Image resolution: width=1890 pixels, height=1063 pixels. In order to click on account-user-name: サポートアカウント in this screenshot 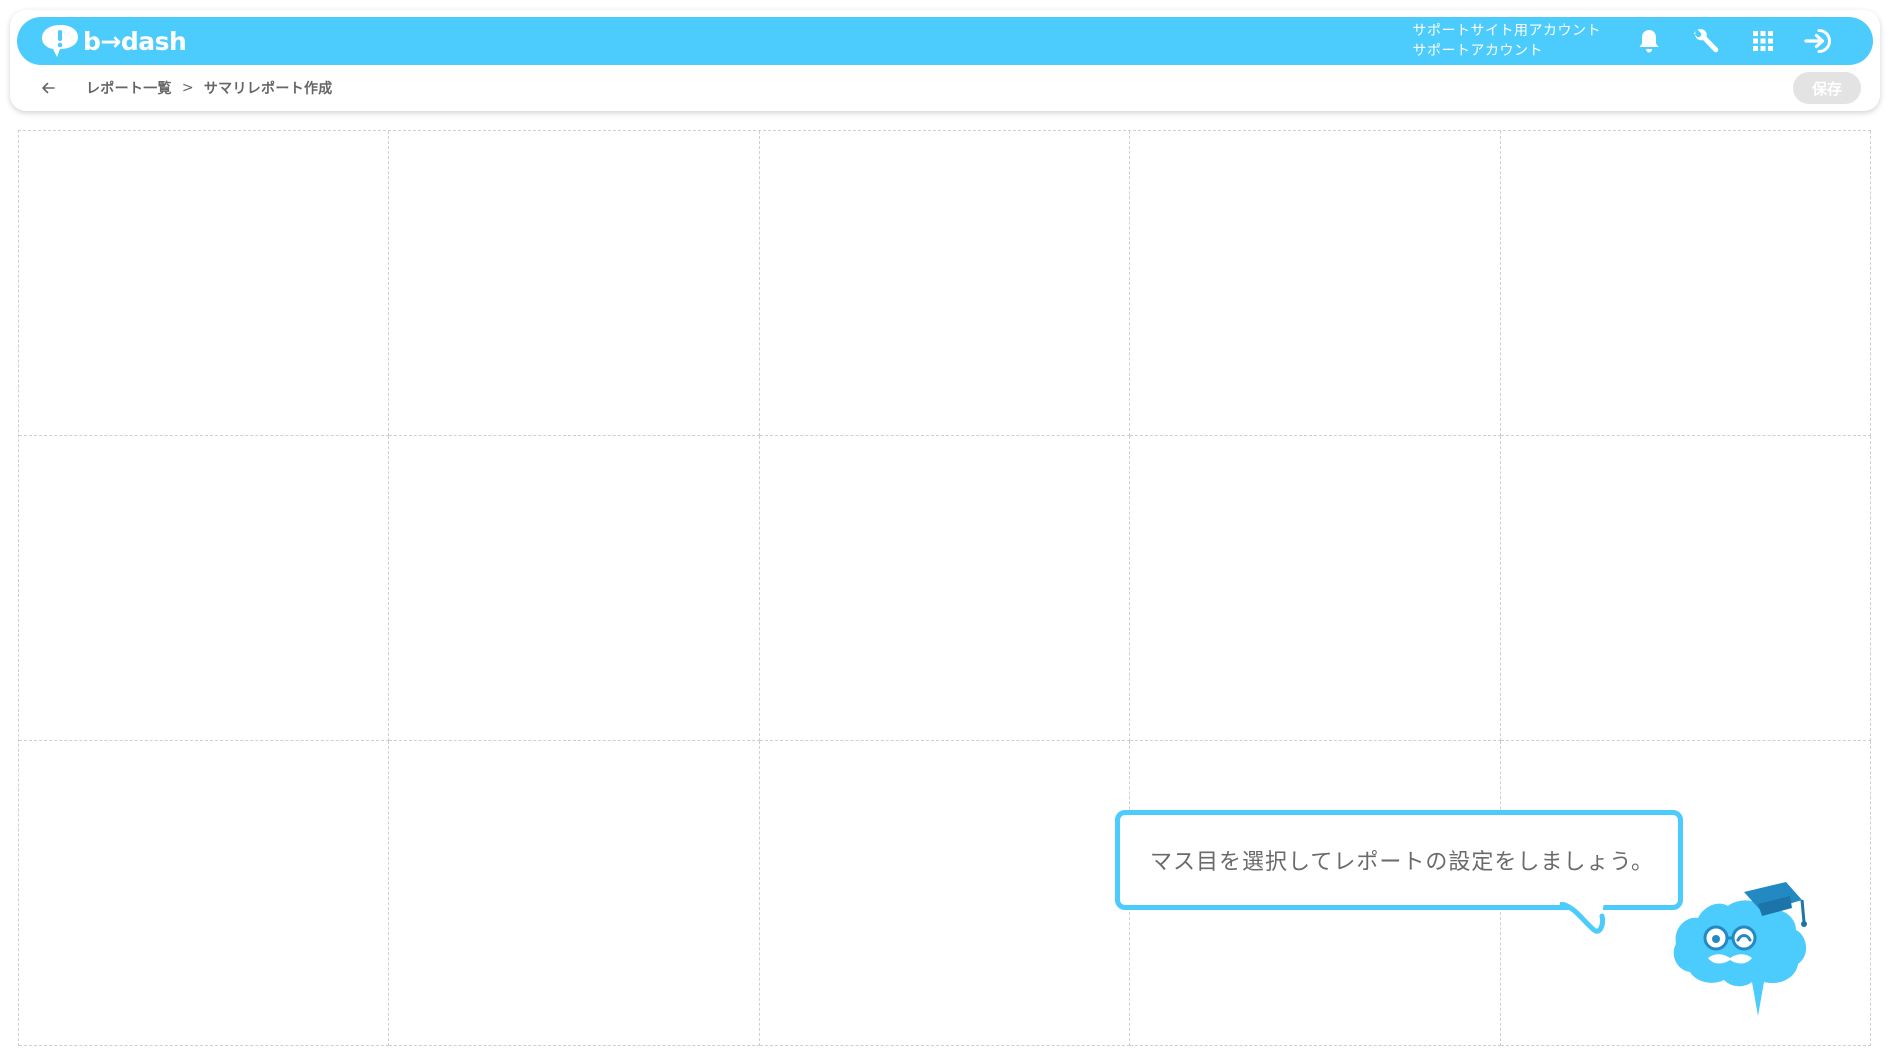, I will do `click(1477, 51)`.